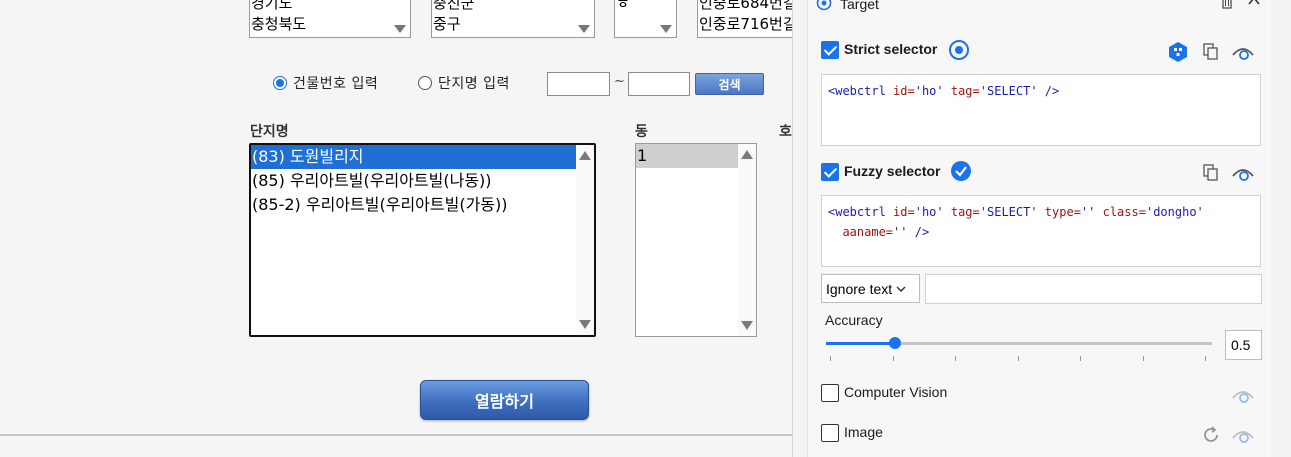  I want to click on radio-complex-name: 단지명 입력, so click(464, 83).